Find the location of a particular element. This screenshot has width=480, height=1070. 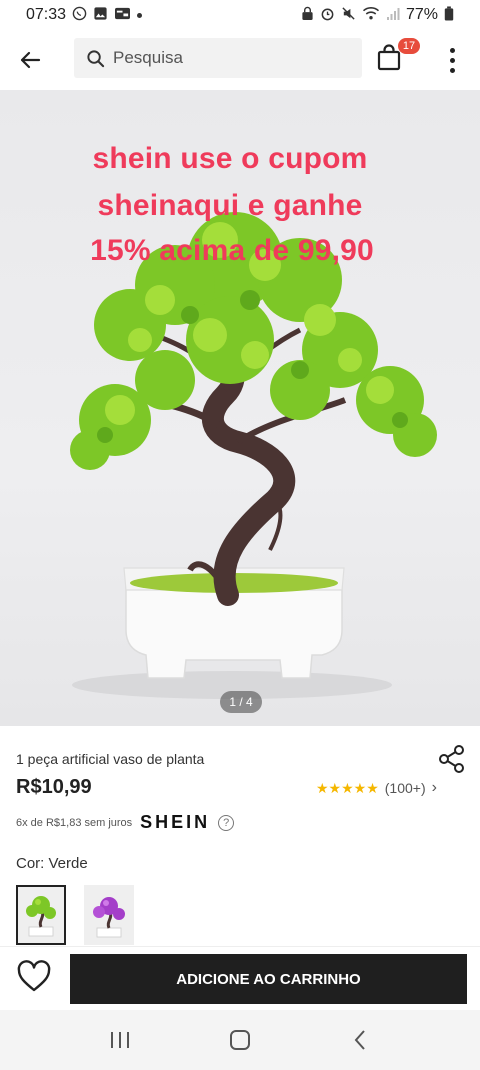

alarm-icon is located at coordinates (327, 15).